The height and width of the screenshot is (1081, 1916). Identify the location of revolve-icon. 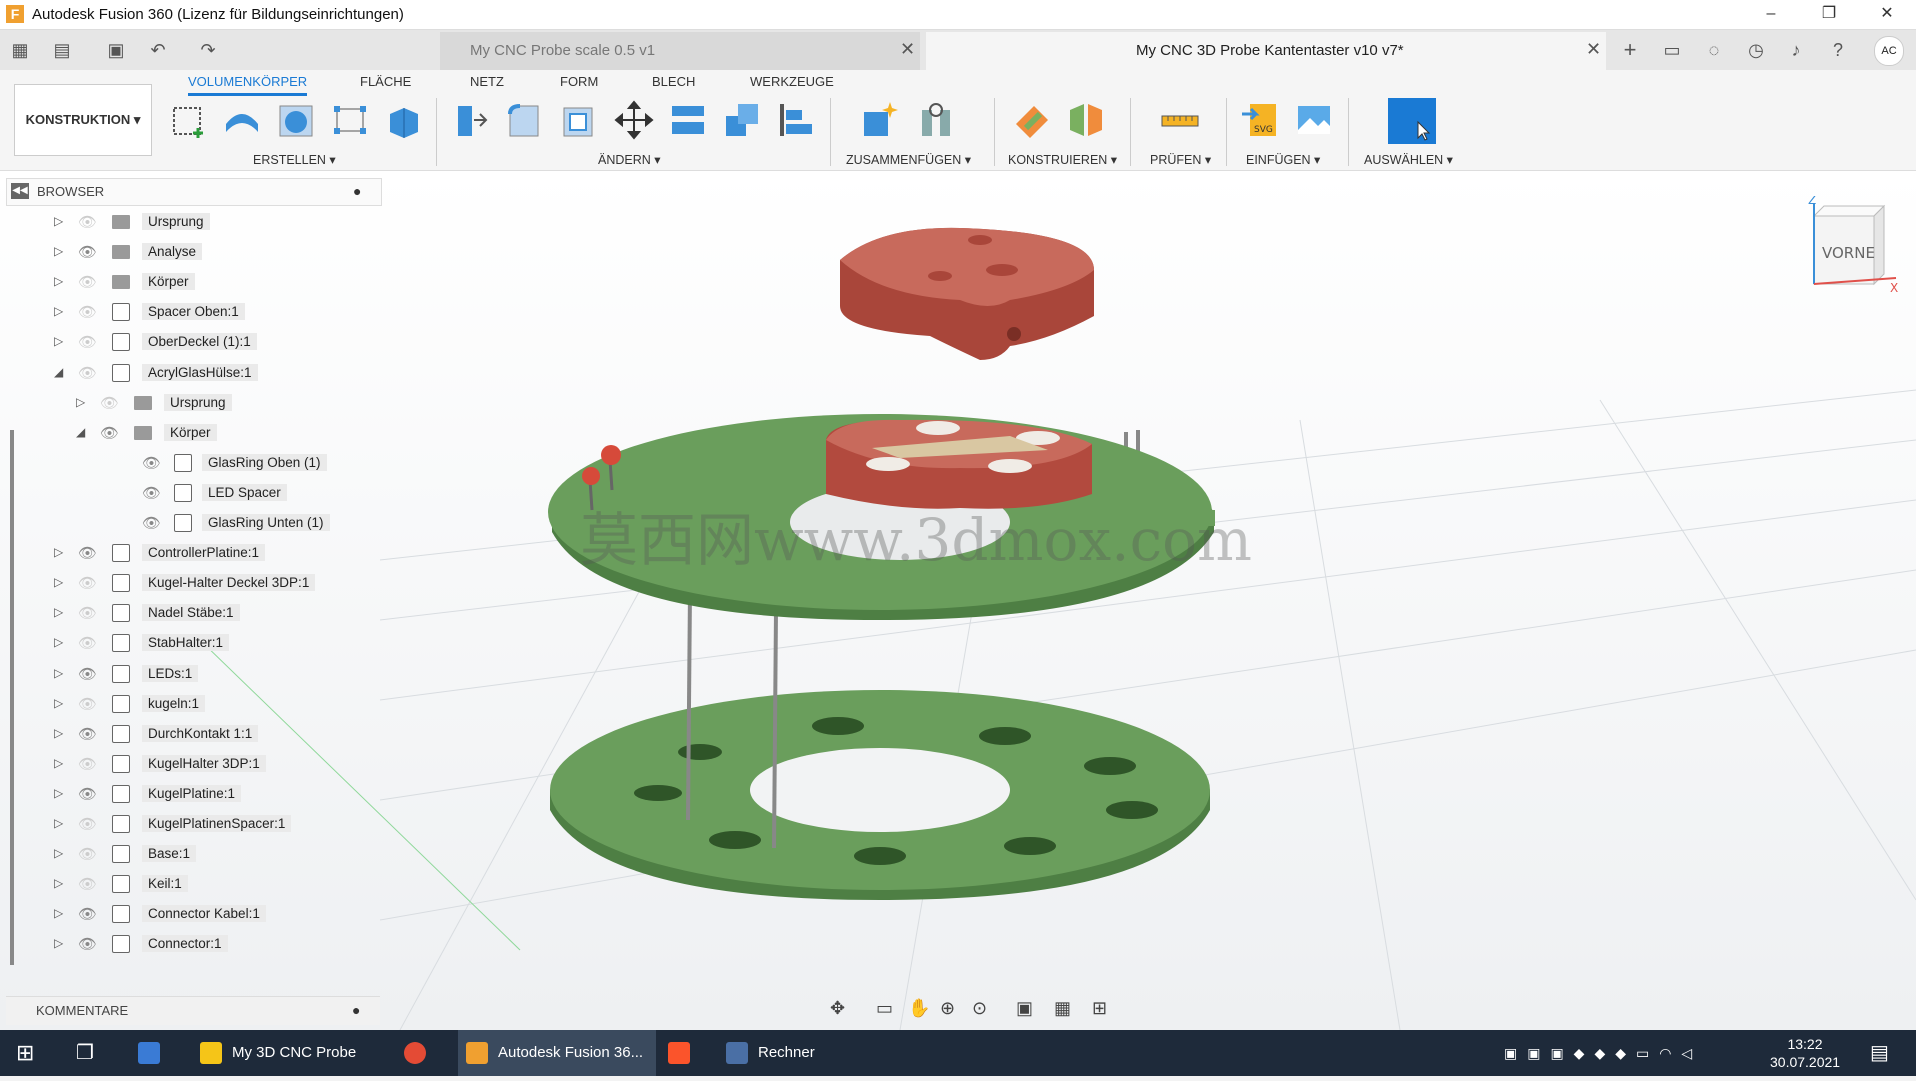
(296, 120).